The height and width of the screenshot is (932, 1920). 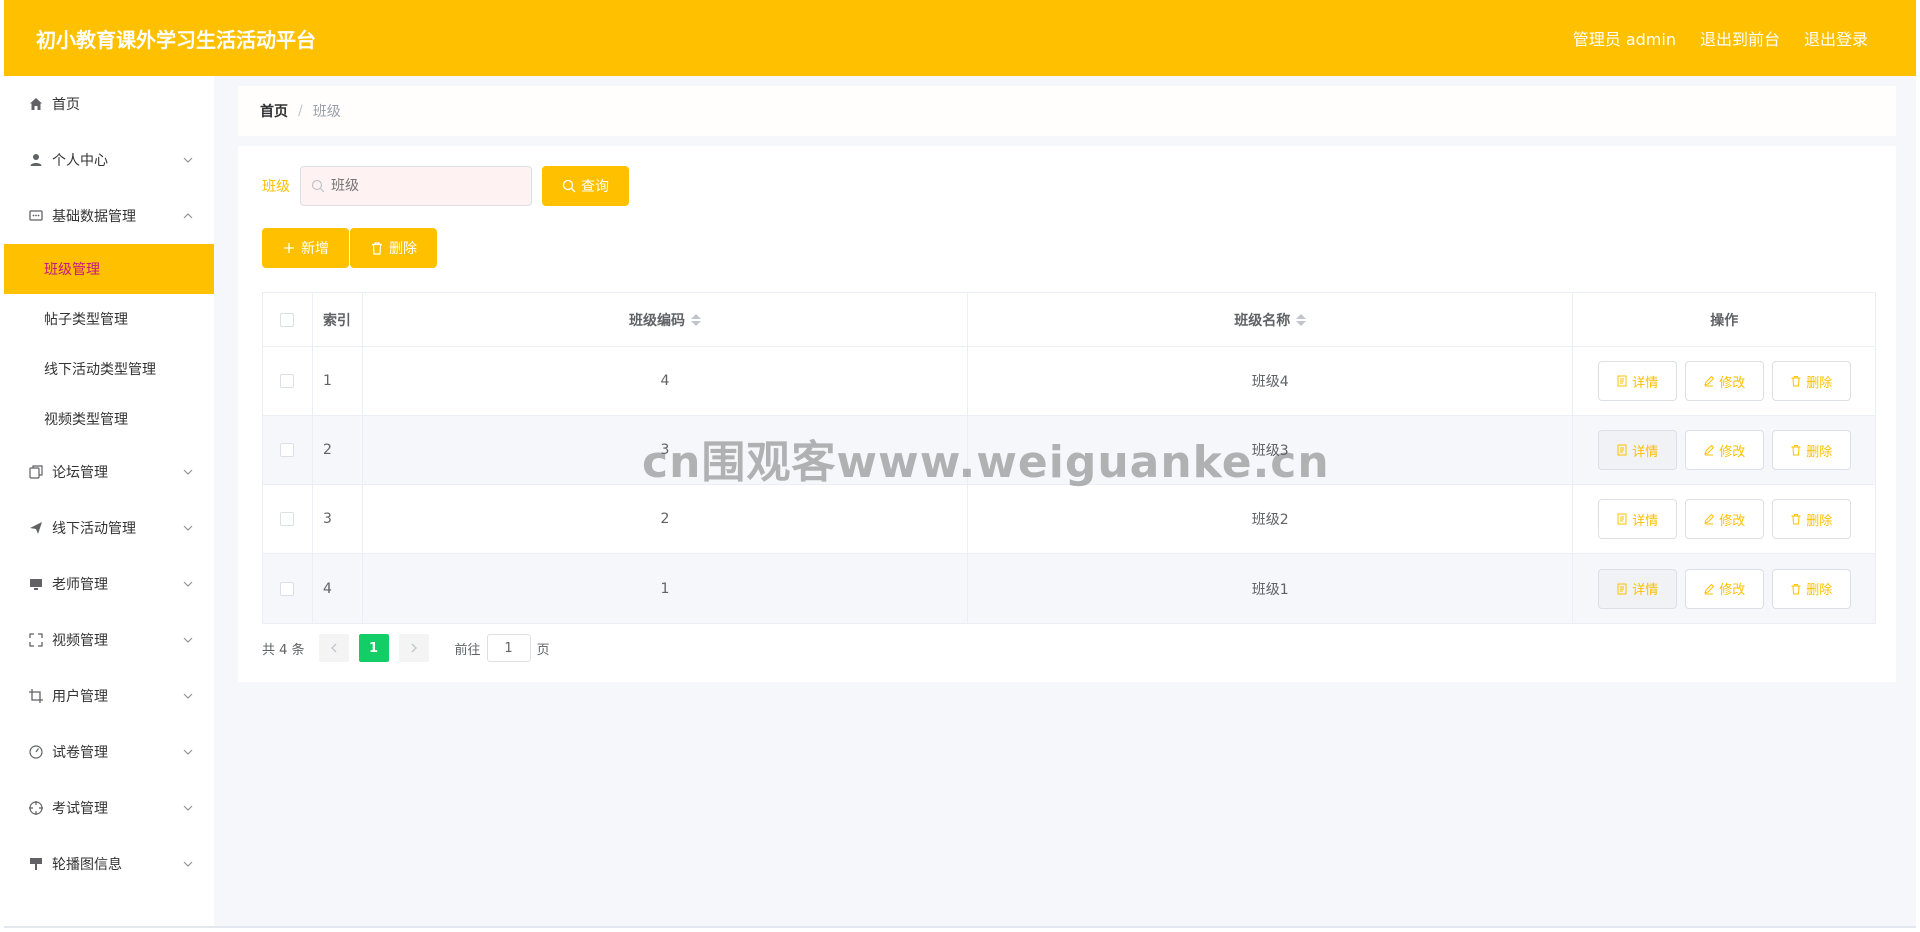 I want to click on header-code: 班级编码, so click(x=666, y=319).